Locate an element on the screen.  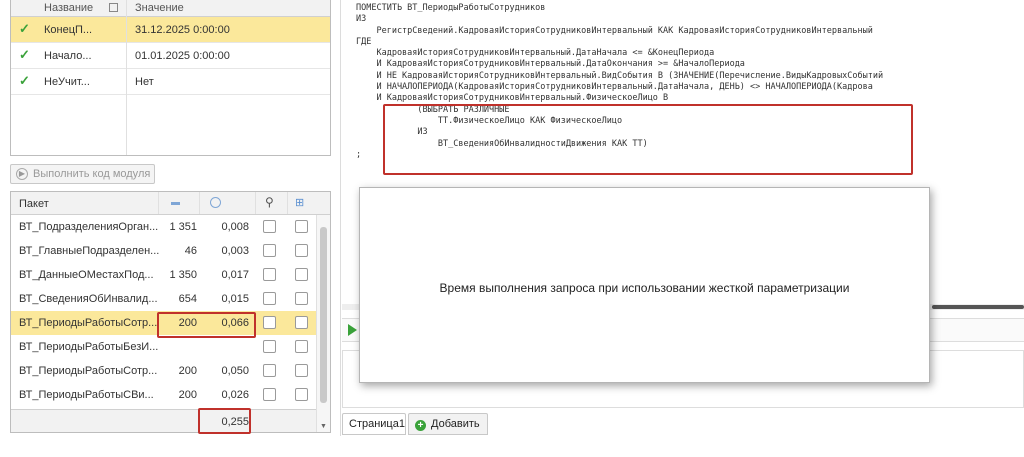
run-module-button: ▶ Выполнить код модуля is located at coordinates (82, 174).